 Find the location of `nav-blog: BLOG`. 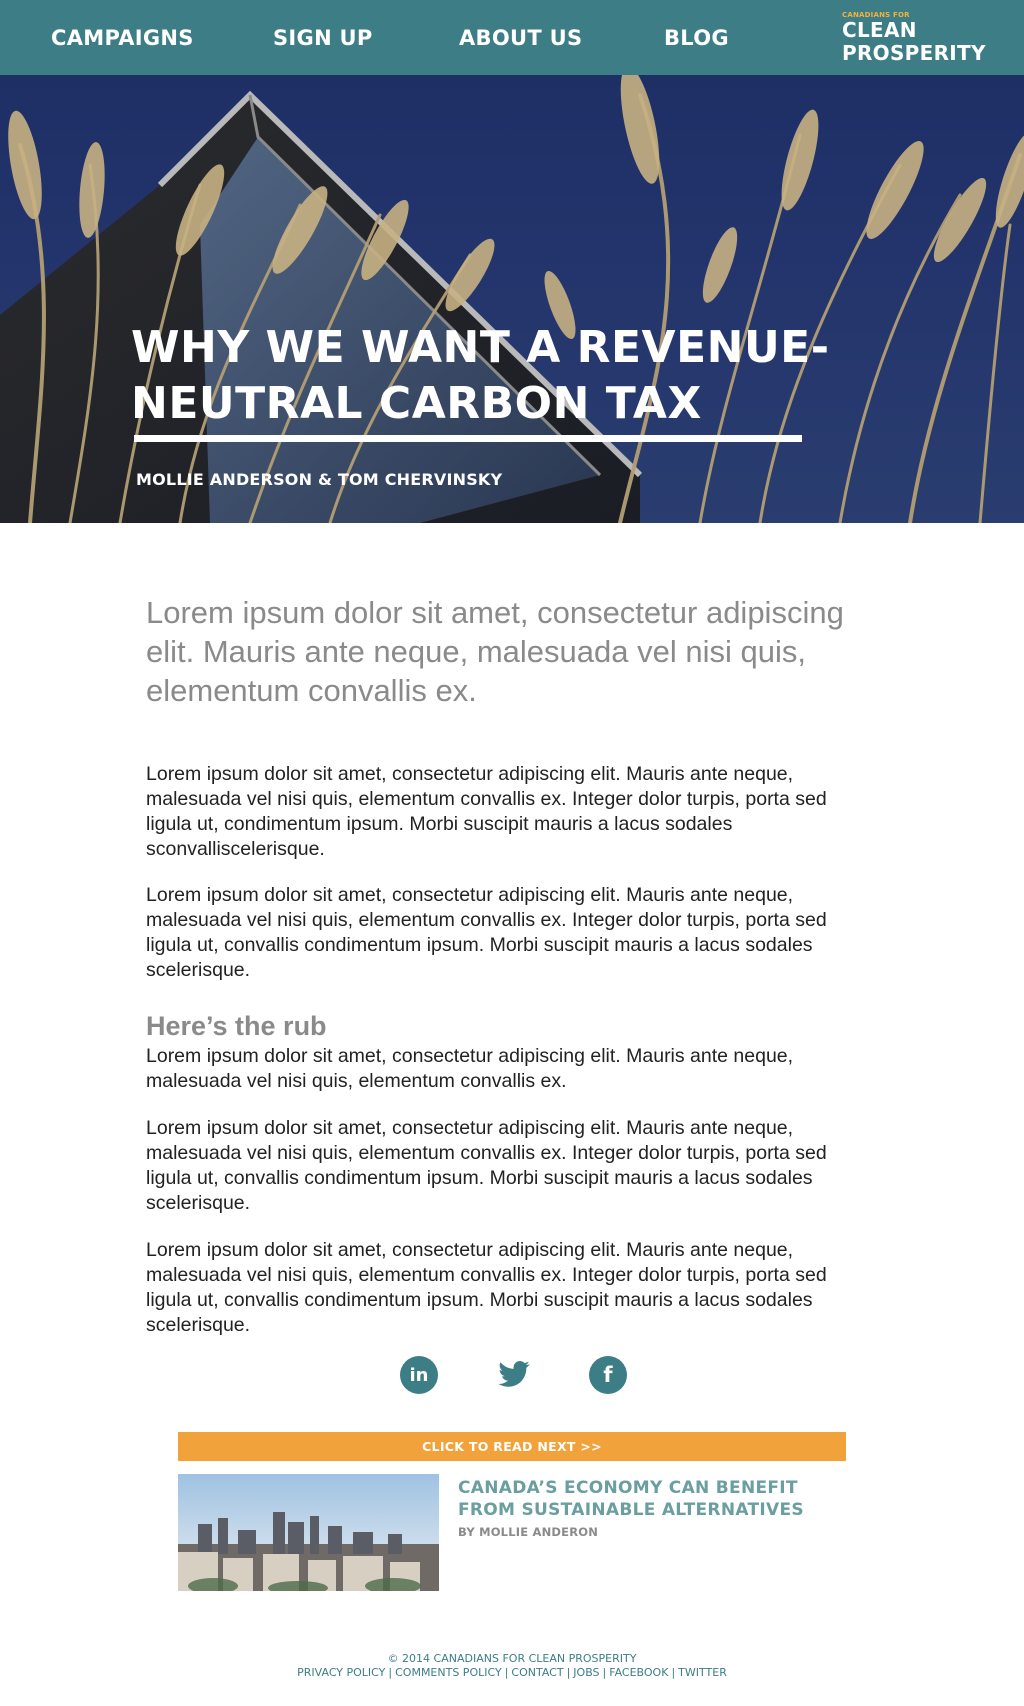

nav-blog: BLOG is located at coordinates (696, 38).